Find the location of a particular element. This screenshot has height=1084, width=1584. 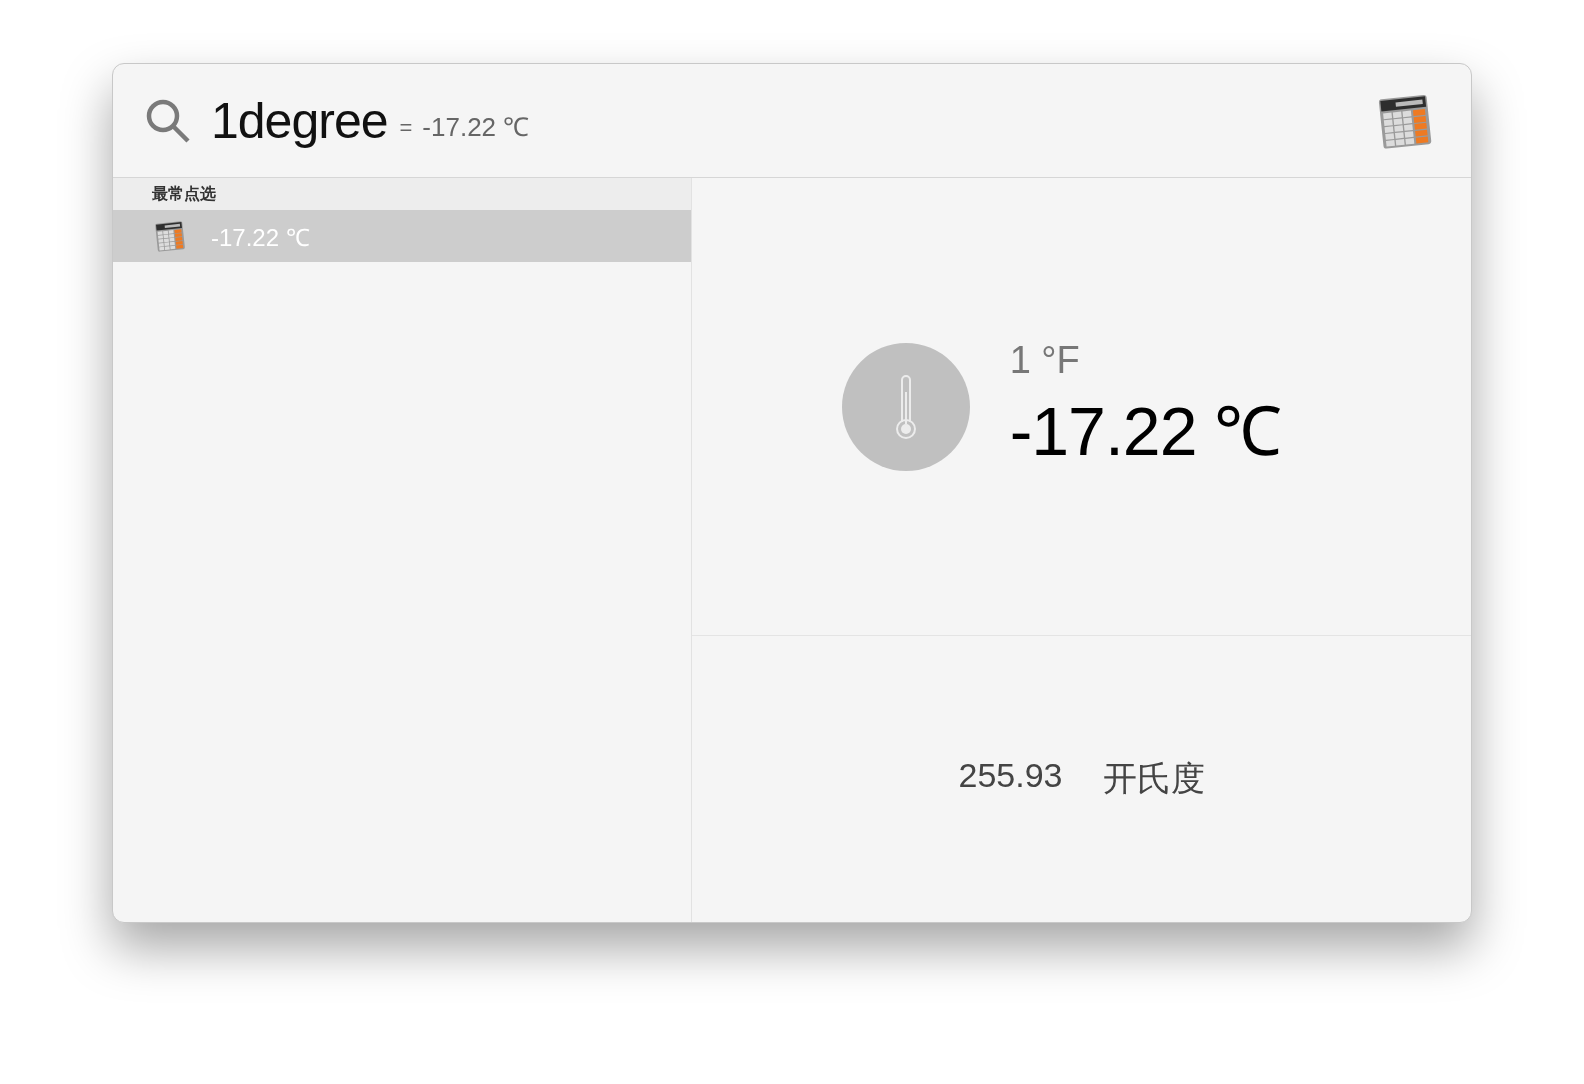

alternate-unit: 开氏度 is located at coordinates (1153, 778).